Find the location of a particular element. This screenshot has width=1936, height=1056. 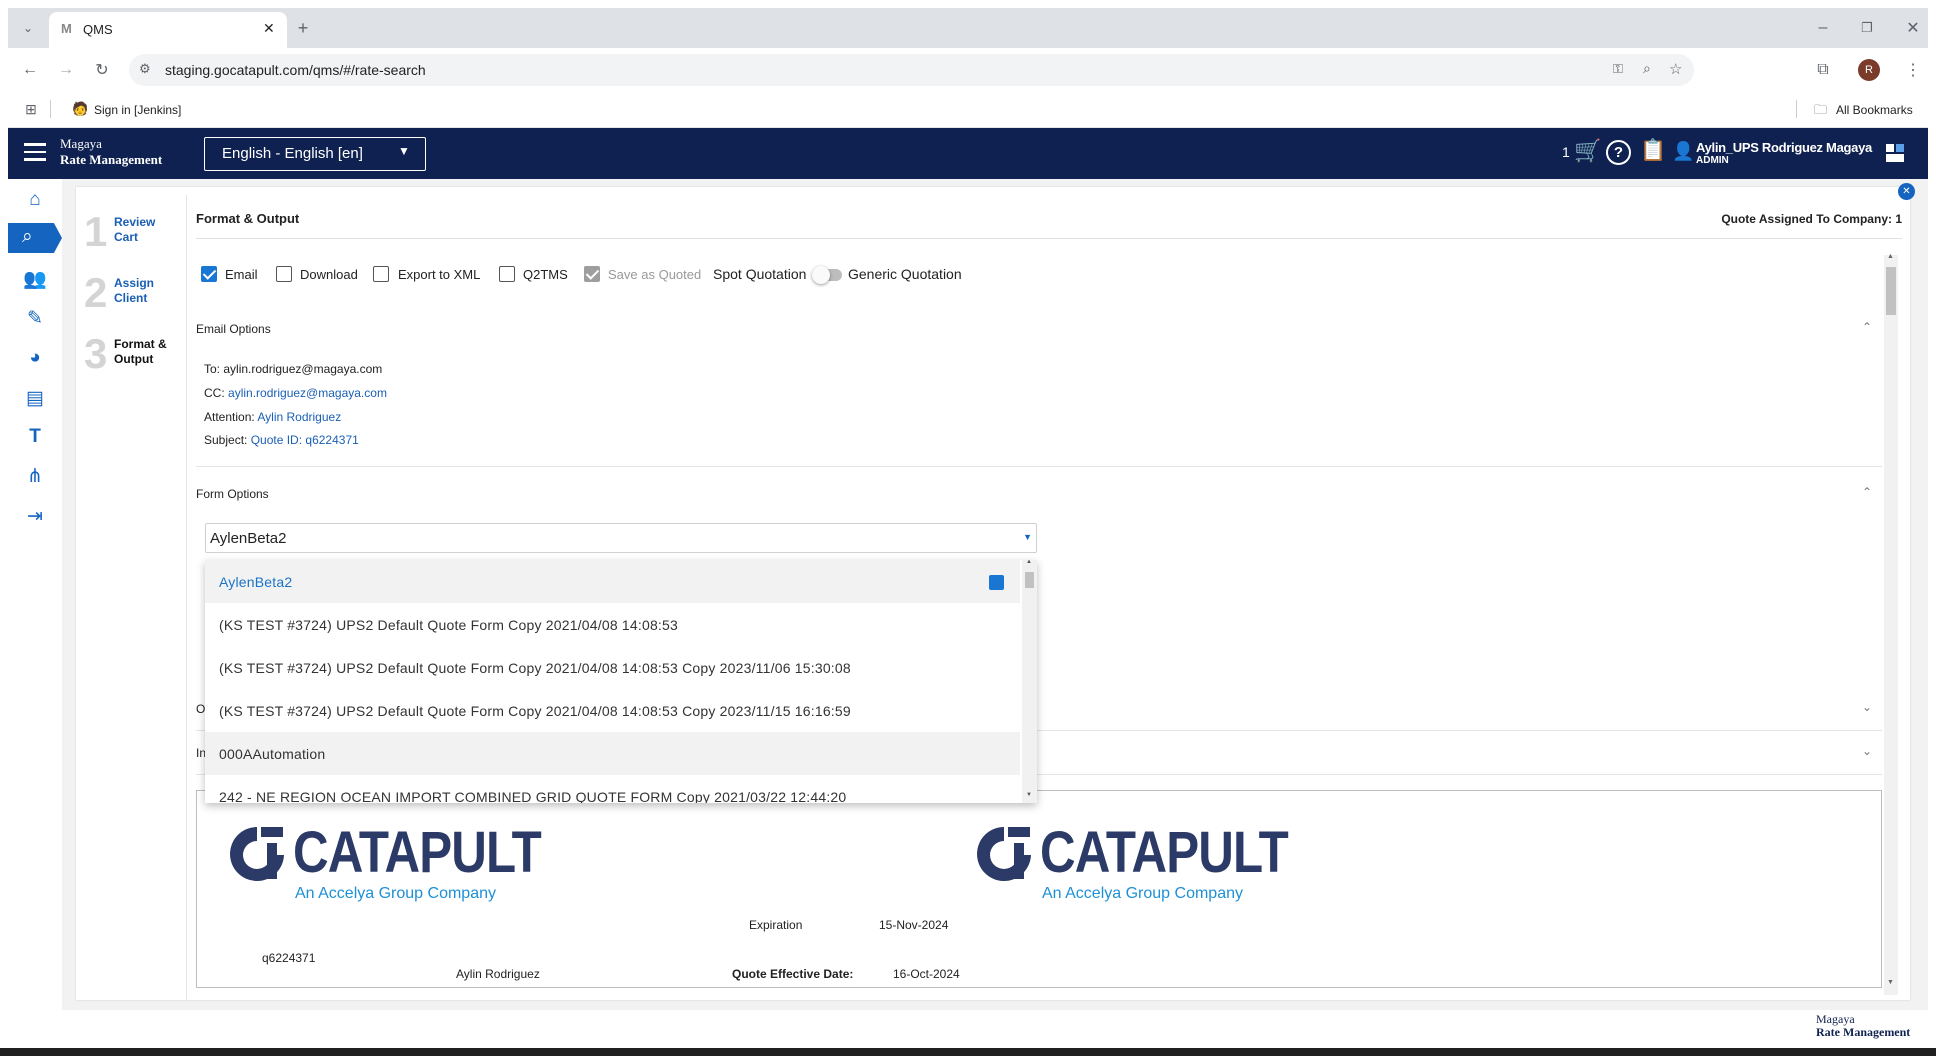

brand-logo: Magaya Rate Management is located at coordinates (111, 152).